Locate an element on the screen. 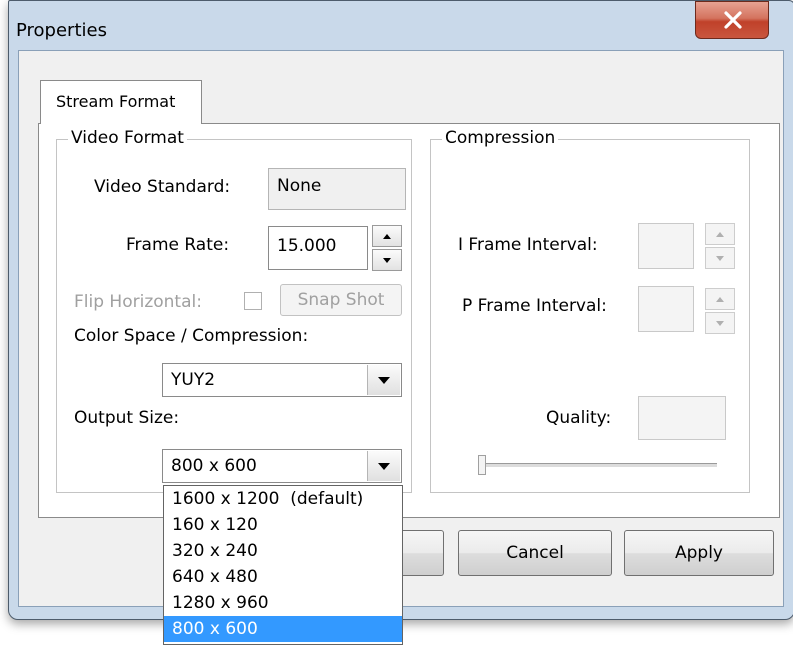 The height and width of the screenshot is (651, 793). video-format-group-title: Video Format is located at coordinates (127, 138).